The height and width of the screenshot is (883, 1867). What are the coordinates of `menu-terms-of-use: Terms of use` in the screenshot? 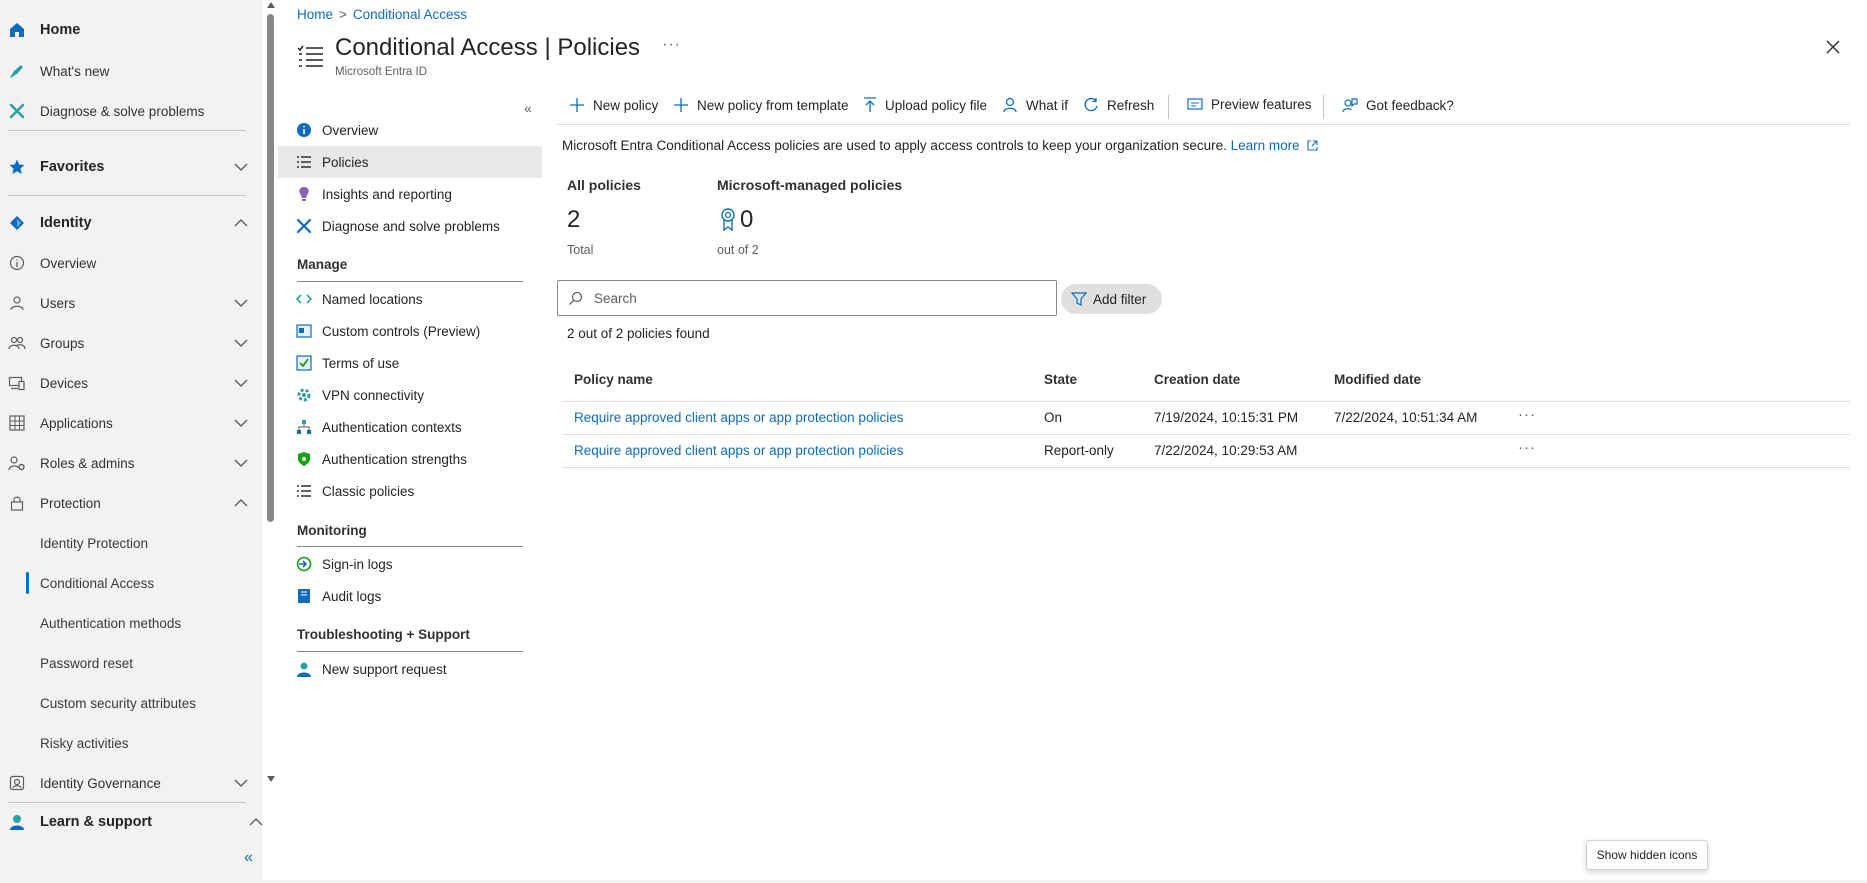 It's located at (410, 363).